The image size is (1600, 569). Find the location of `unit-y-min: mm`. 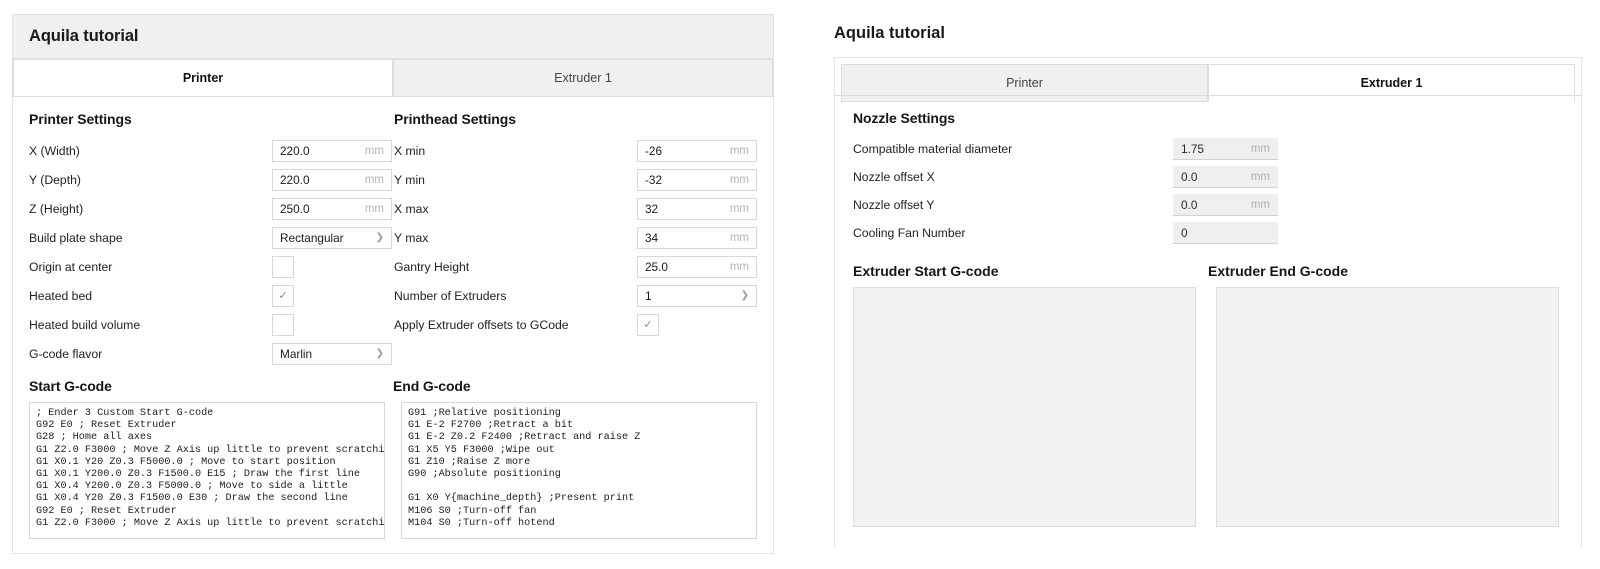

unit-y-min: mm is located at coordinates (739, 179).